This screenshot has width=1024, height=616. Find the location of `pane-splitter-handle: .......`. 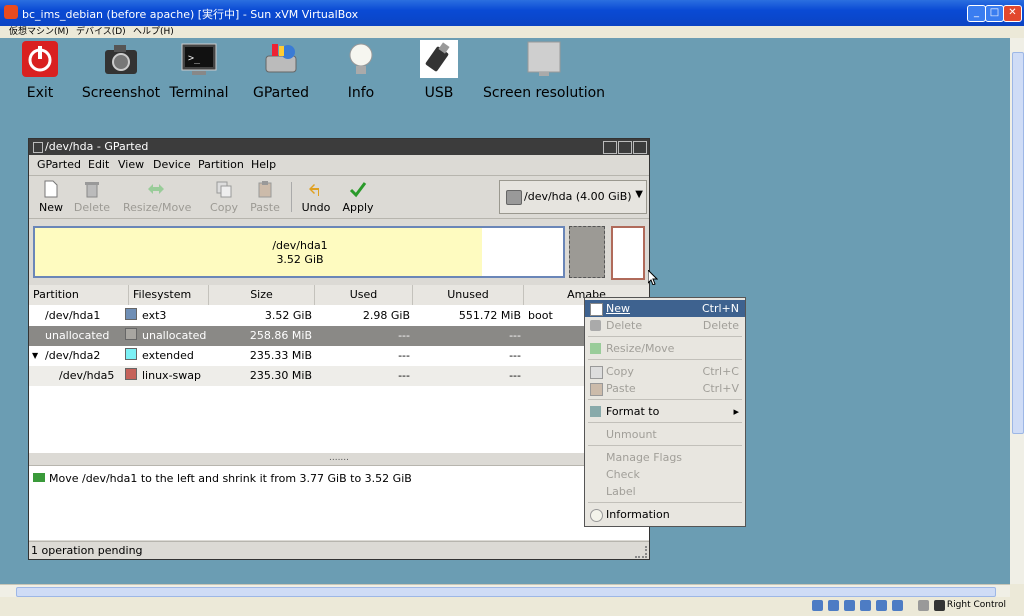

pane-splitter-handle: ....... is located at coordinates (339, 459).